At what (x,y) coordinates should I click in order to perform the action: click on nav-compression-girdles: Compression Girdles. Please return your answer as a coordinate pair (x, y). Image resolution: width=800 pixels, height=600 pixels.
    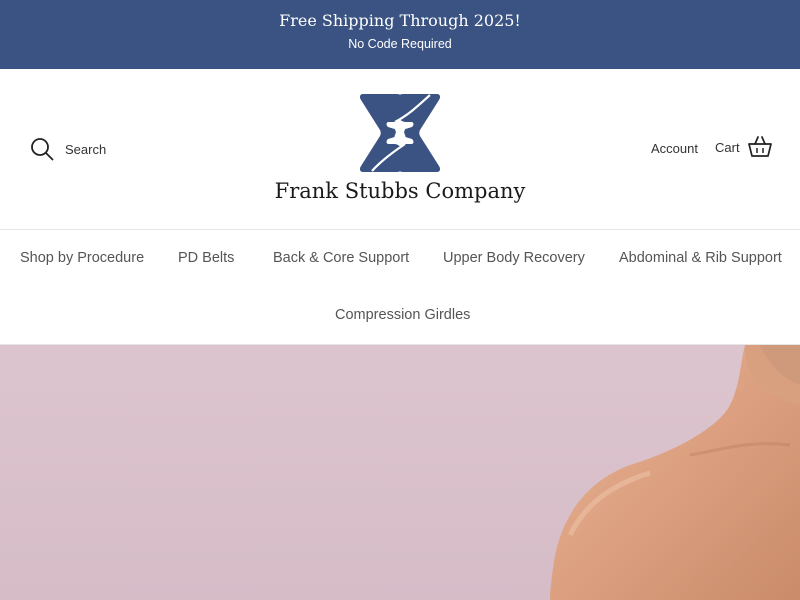
    Looking at the image, I should click on (402, 315).